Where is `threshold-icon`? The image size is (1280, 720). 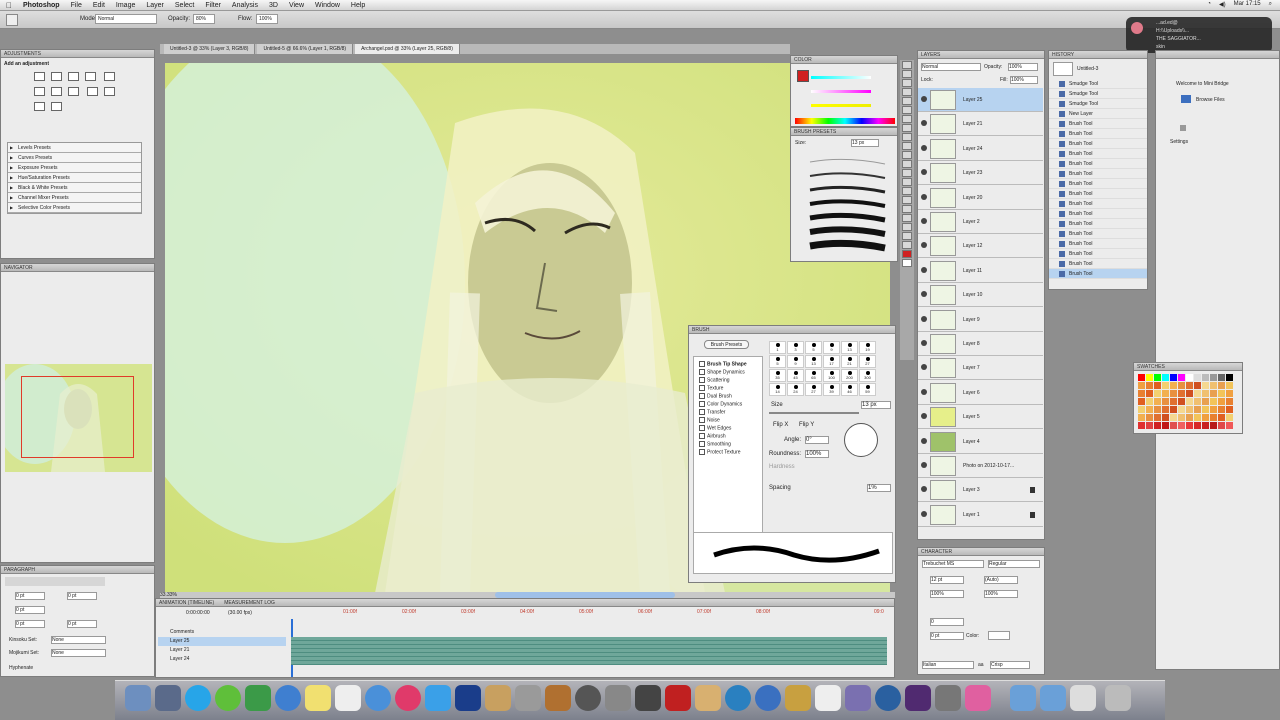
threshold-icon is located at coordinates (39, 106).